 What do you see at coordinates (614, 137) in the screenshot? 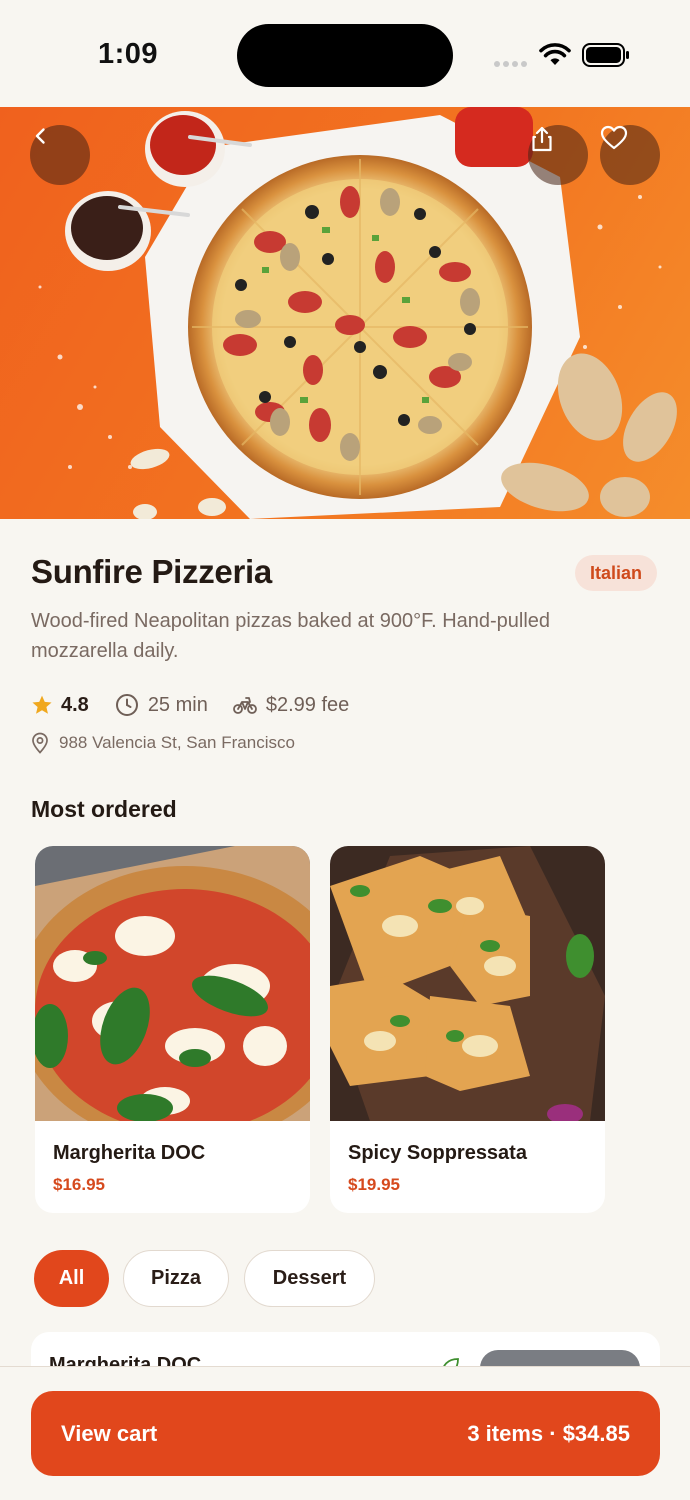
I see `heart-icon` at bounding box center [614, 137].